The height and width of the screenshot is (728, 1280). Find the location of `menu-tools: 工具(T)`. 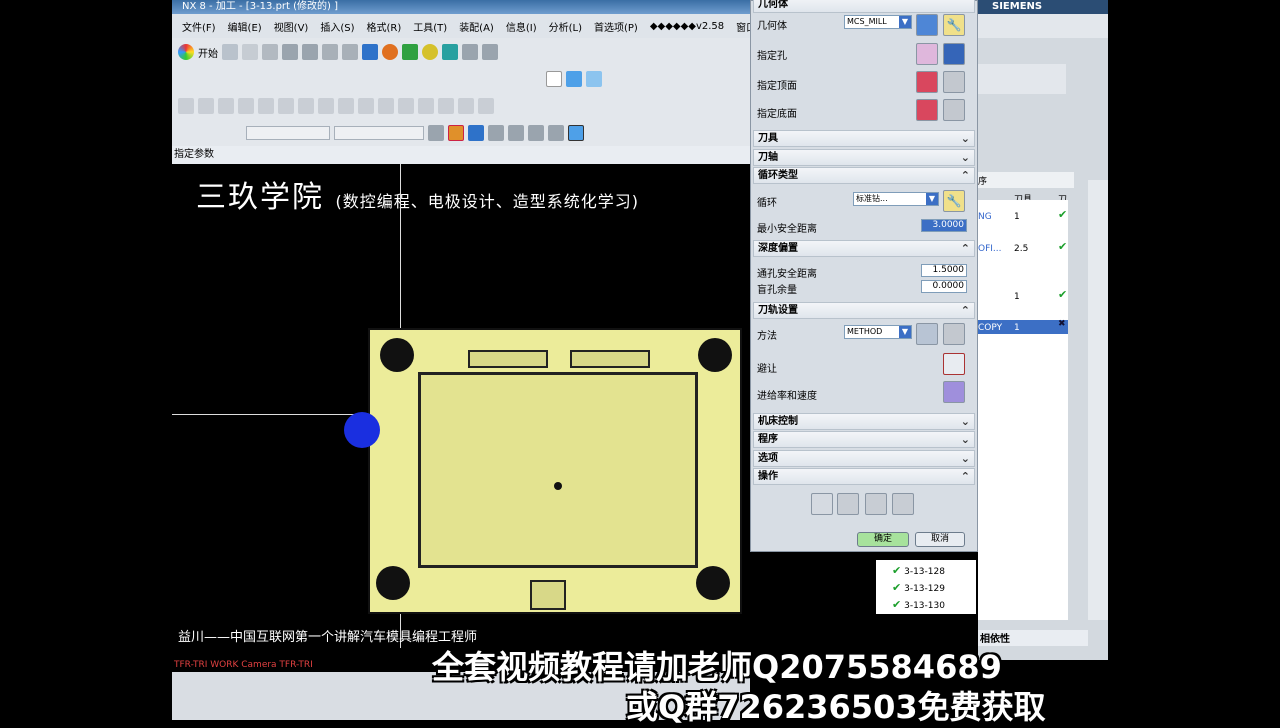

menu-tools: 工具(T) is located at coordinates (430, 26).